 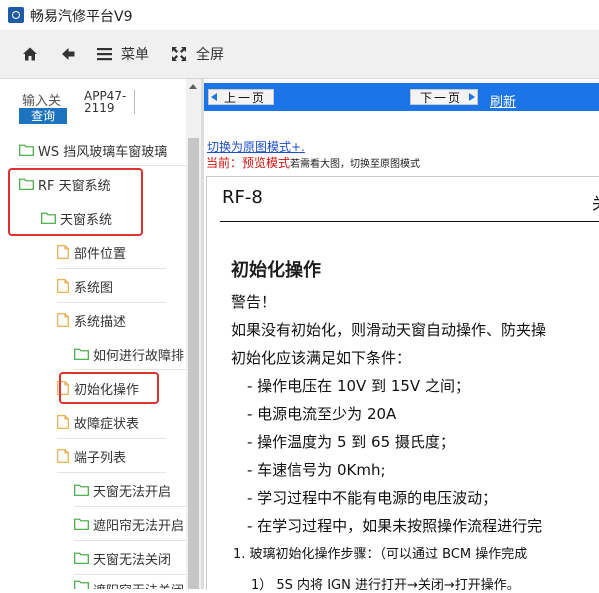 What do you see at coordinates (43, 116) in the screenshot?
I see `query-button: 查询` at bounding box center [43, 116].